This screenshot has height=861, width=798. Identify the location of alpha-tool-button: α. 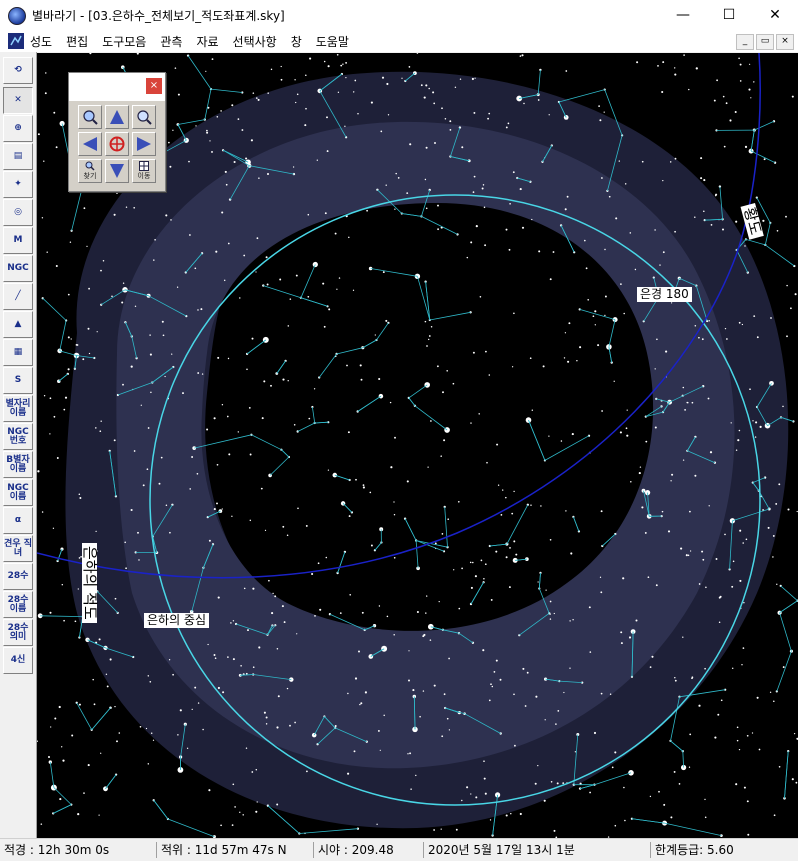
(18, 520).